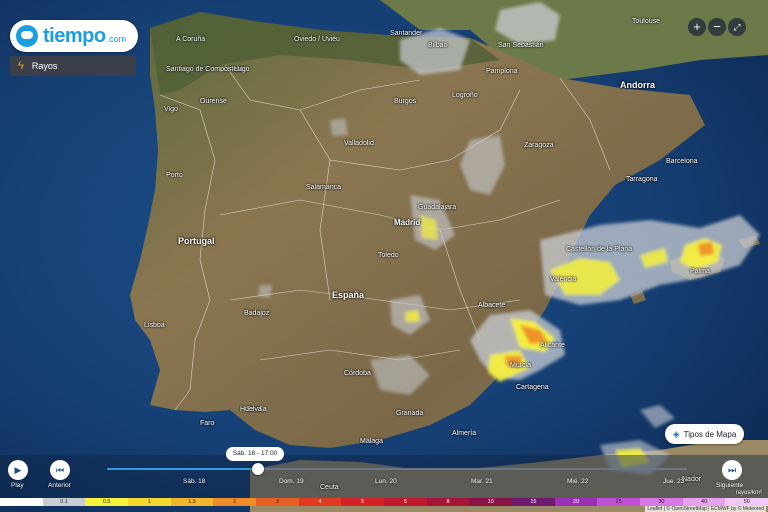 This screenshot has height=512, width=768. I want to click on cloud-chat-icon, so click(27, 36).